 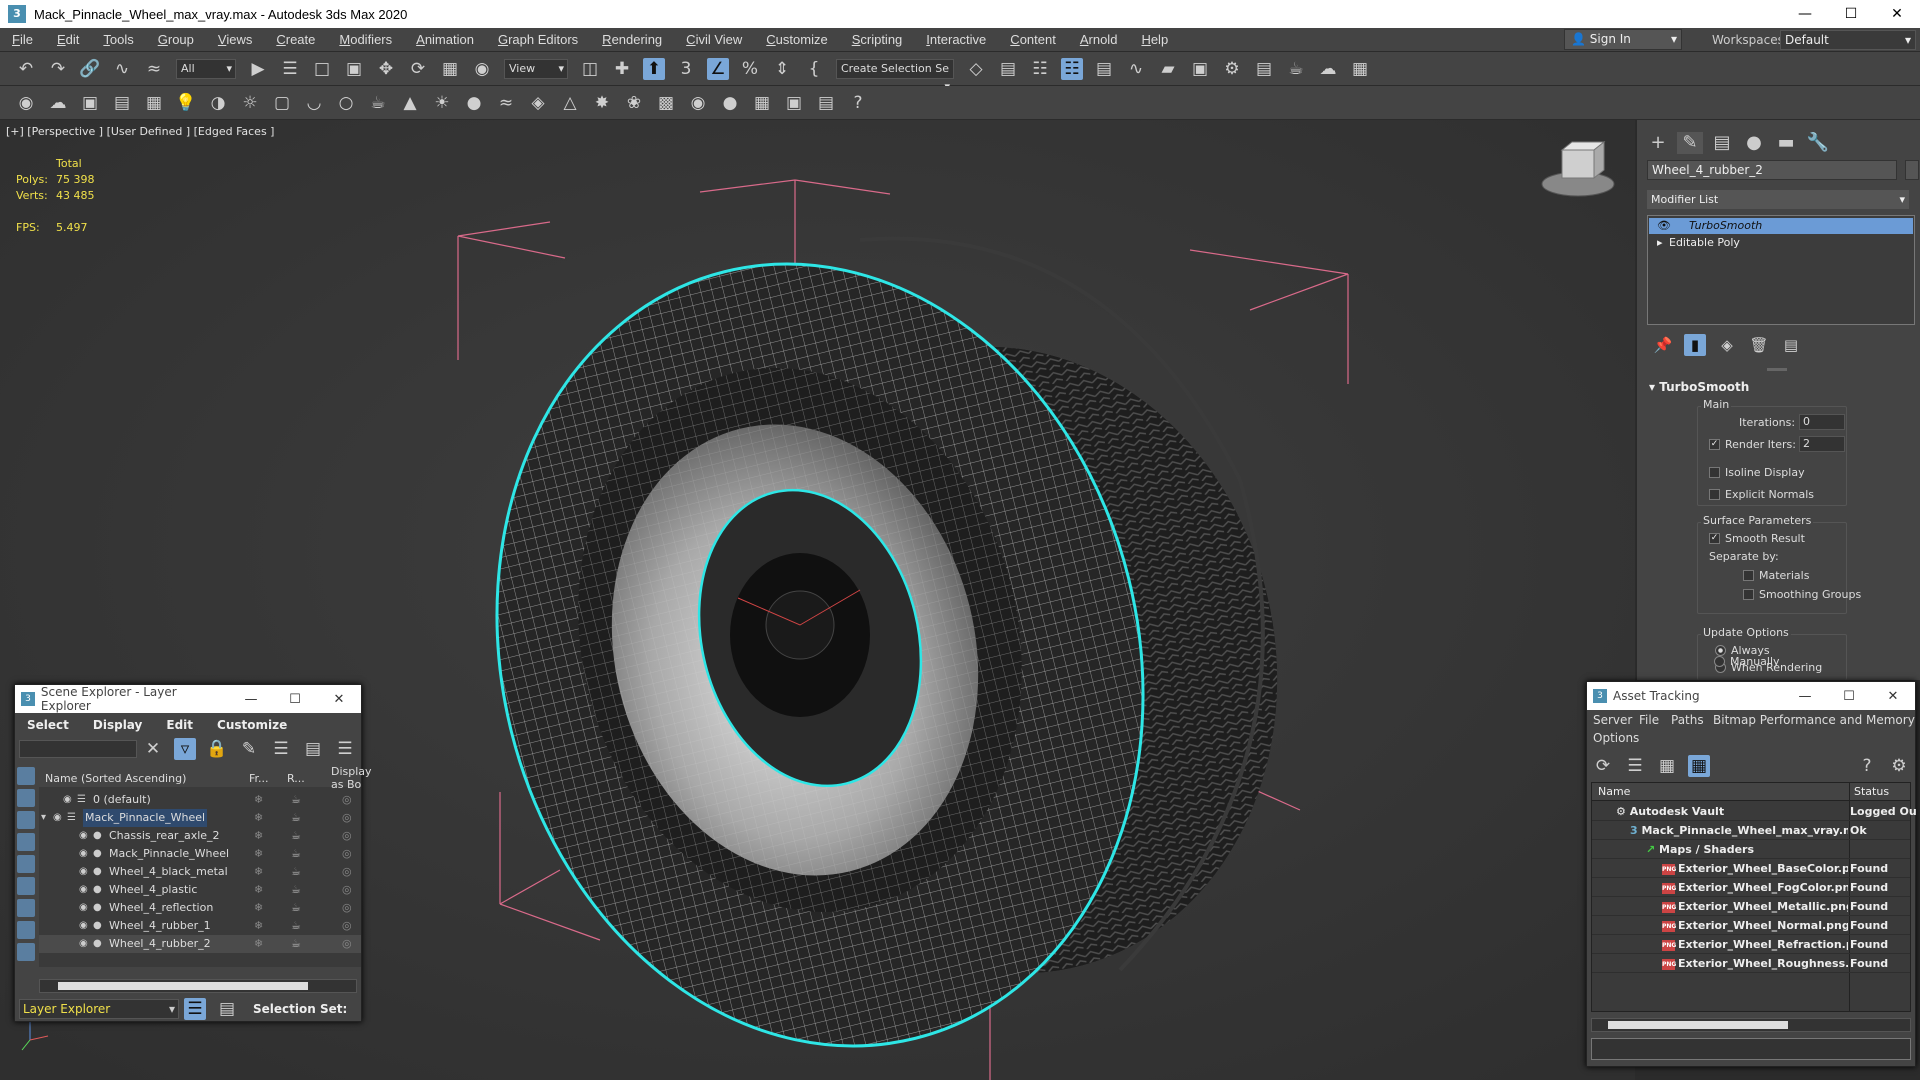 What do you see at coordinates (1040, 69) in the screenshot?
I see `toggle-scene-explorer-icon: ☷` at bounding box center [1040, 69].